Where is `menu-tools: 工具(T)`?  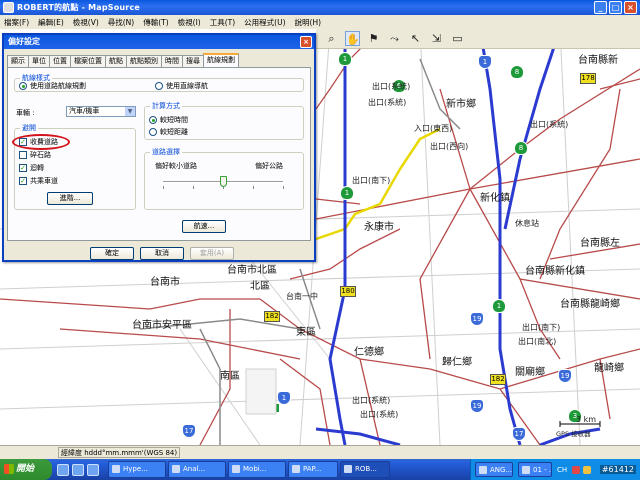
menu-tools: 工具(T) is located at coordinates (222, 22).